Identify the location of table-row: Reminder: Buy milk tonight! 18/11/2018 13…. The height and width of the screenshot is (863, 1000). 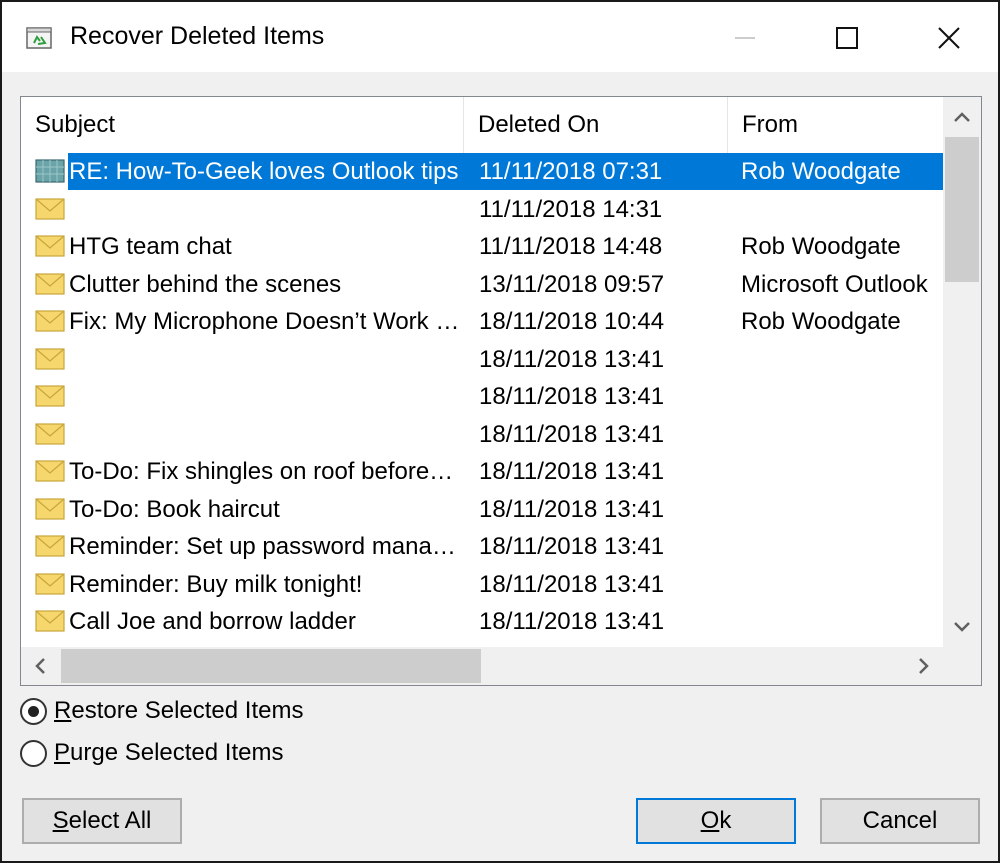
(482, 584).